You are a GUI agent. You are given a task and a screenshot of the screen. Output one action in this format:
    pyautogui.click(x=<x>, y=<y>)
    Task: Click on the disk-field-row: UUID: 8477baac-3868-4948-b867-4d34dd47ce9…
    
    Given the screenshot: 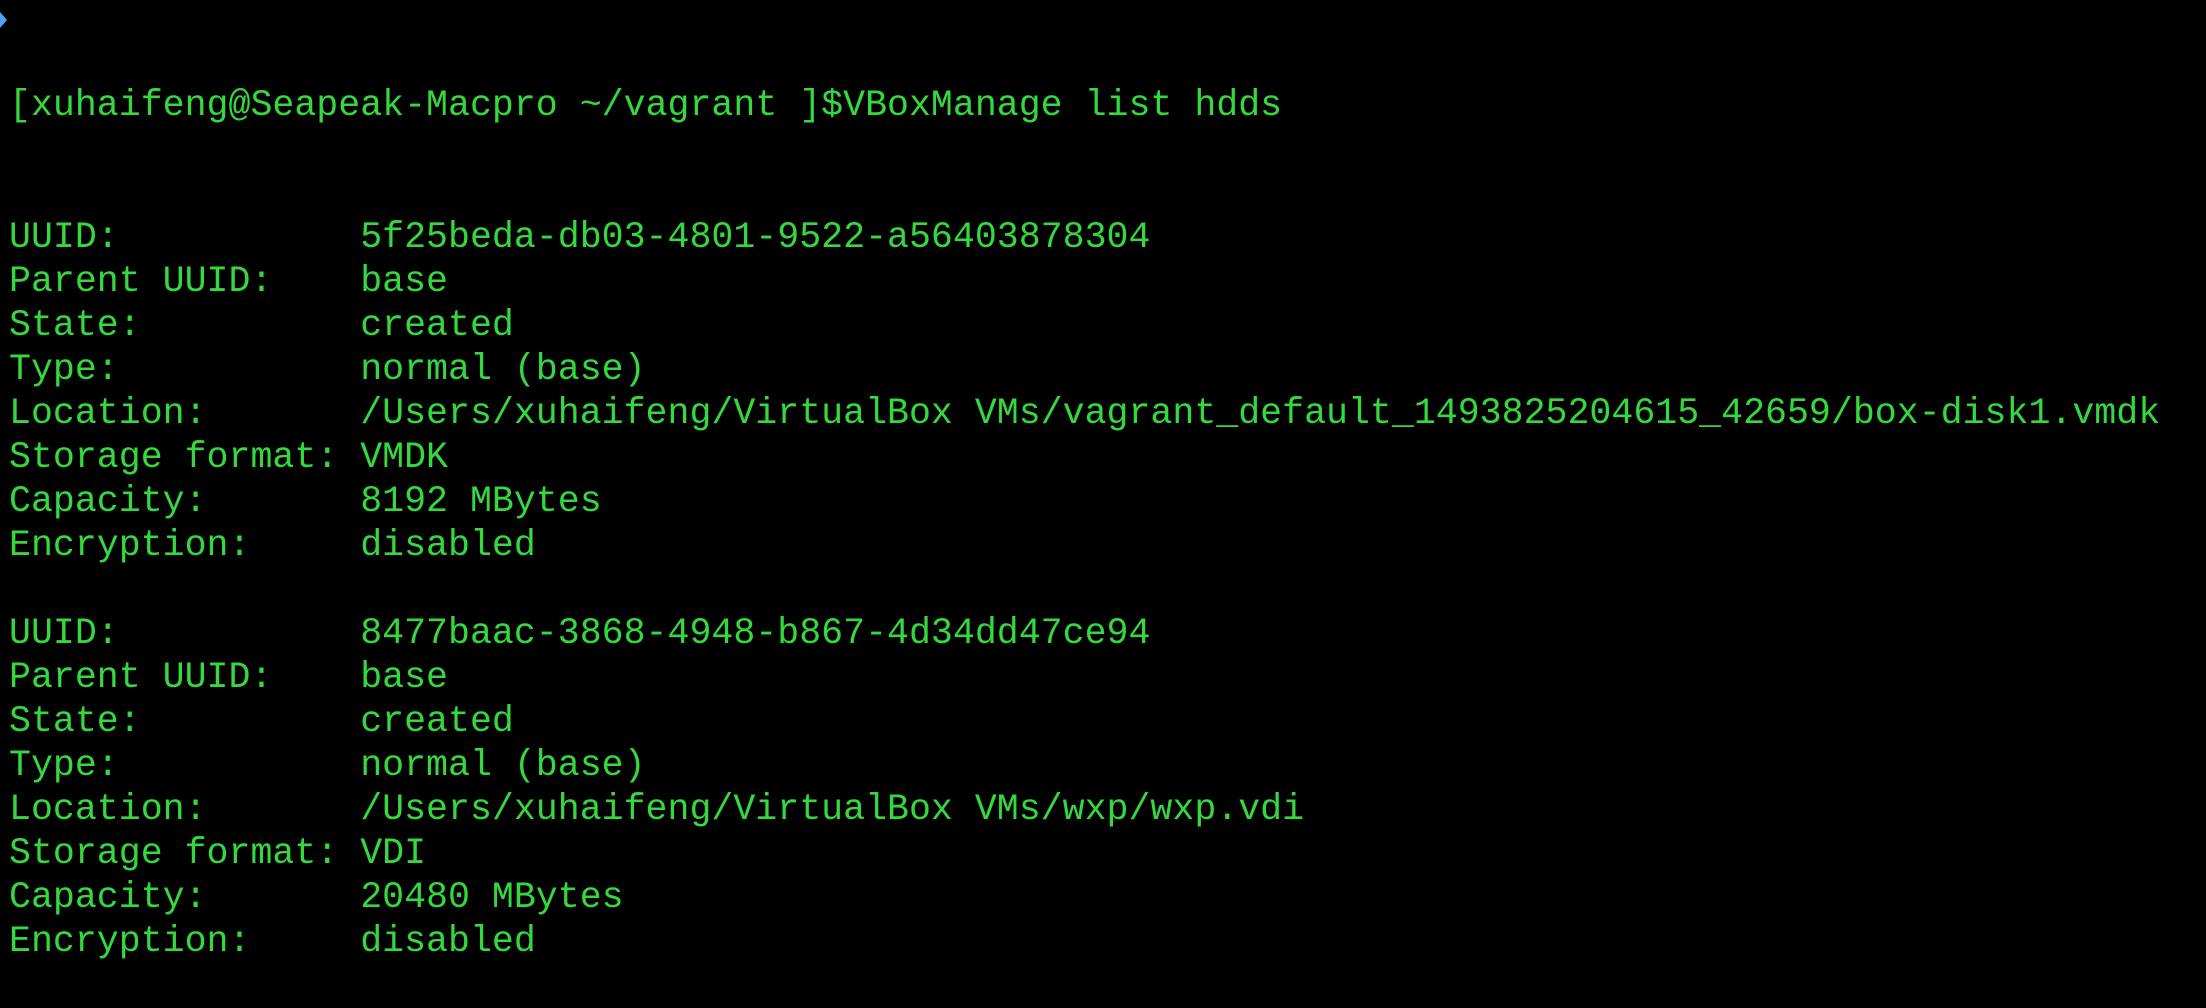 What is the action you would take?
    pyautogui.click(x=1084, y=634)
    